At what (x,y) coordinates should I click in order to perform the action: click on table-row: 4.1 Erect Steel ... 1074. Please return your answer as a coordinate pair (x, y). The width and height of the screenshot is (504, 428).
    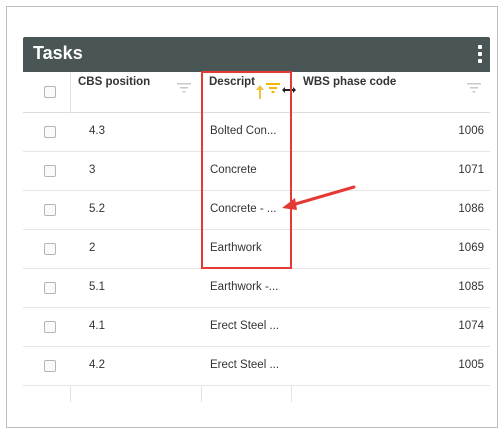
    Looking at the image, I should click on (256, 327).